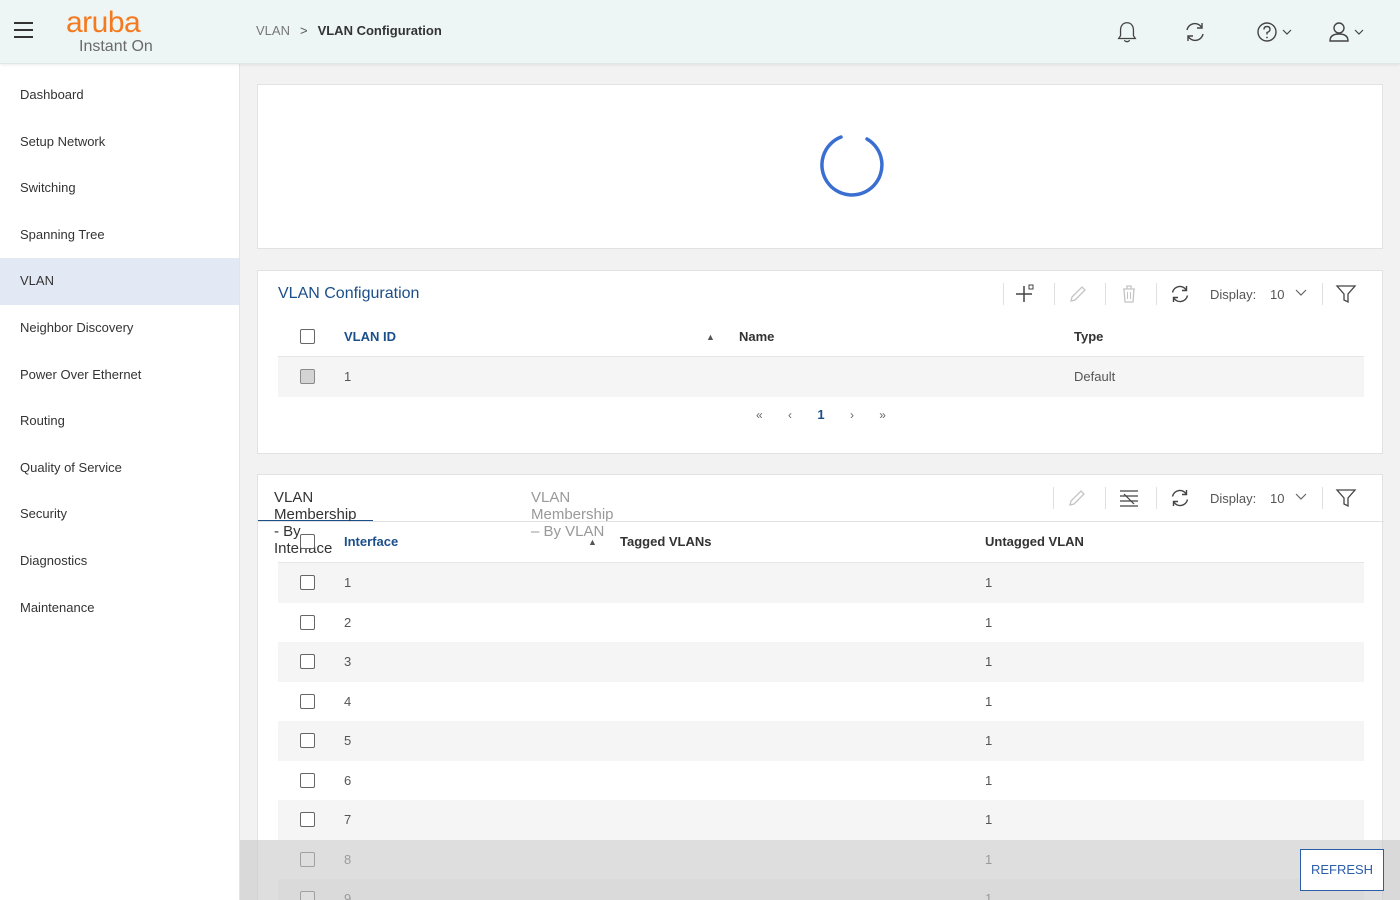  I want to click on table-row: 3 1, so click(821, 662).